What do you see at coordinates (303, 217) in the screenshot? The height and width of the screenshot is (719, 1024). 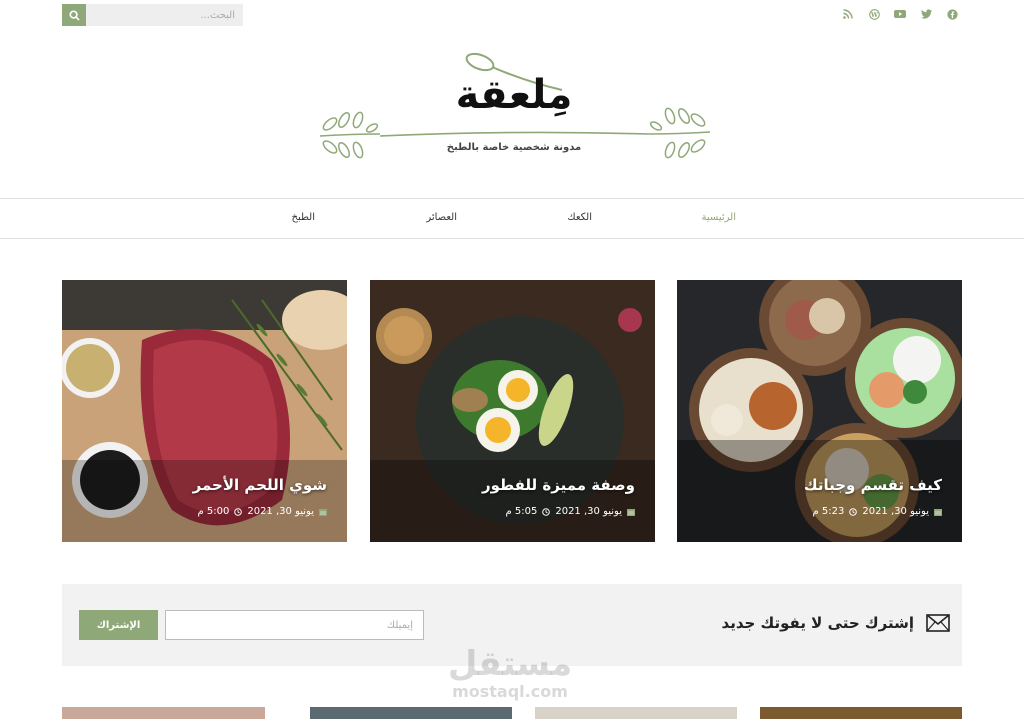 I see `nav-item-cooking: الطبخ` at bounding box center [303, 217].